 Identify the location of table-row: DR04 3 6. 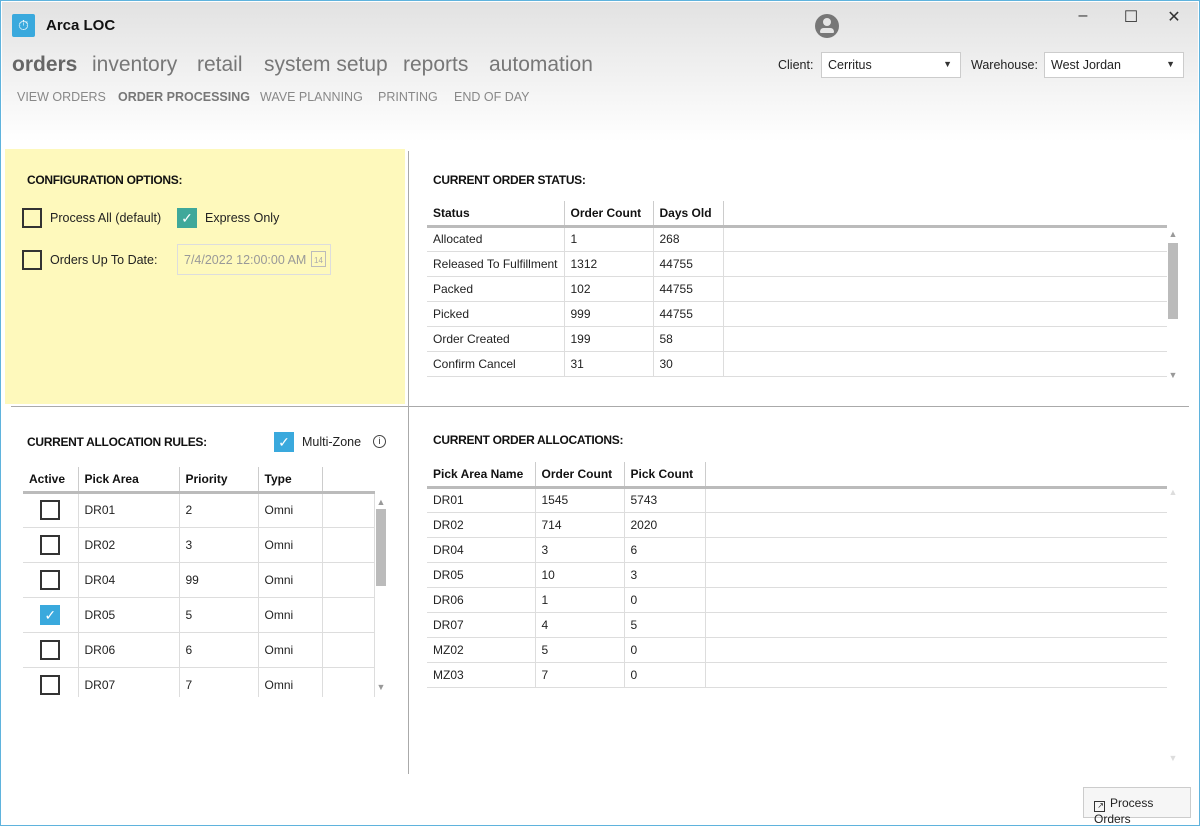
(797, 550).